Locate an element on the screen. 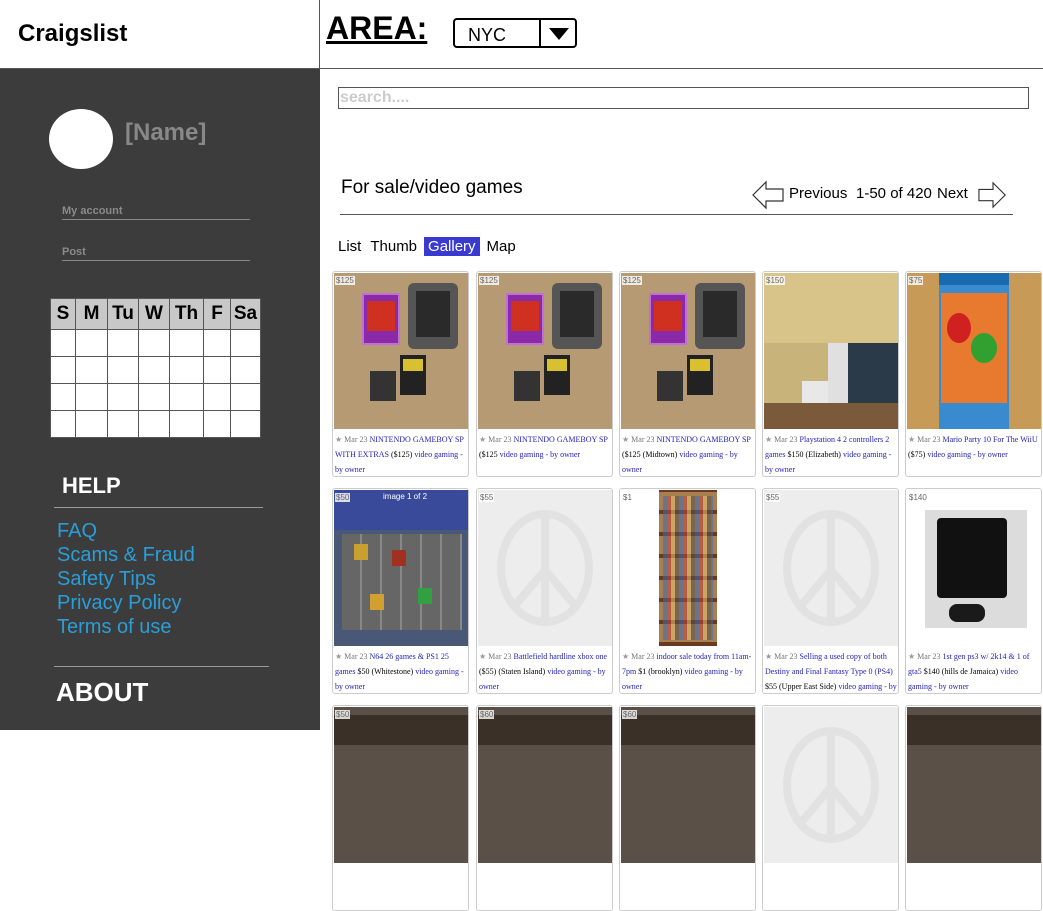  my-account-link: My account is located at coordinates (156, 212).